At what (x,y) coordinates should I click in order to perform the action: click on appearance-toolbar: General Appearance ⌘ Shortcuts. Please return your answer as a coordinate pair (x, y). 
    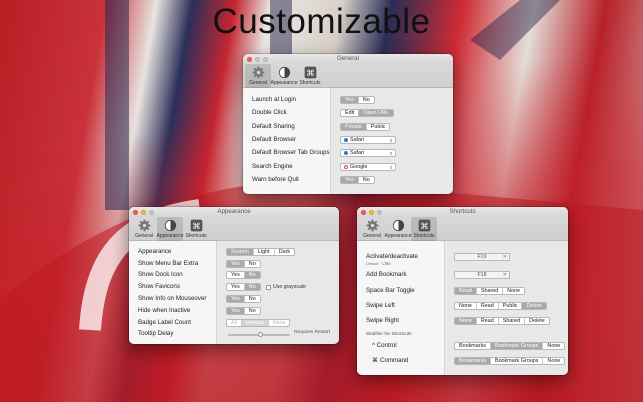
    Looking at the image, I should click on (234, 229).